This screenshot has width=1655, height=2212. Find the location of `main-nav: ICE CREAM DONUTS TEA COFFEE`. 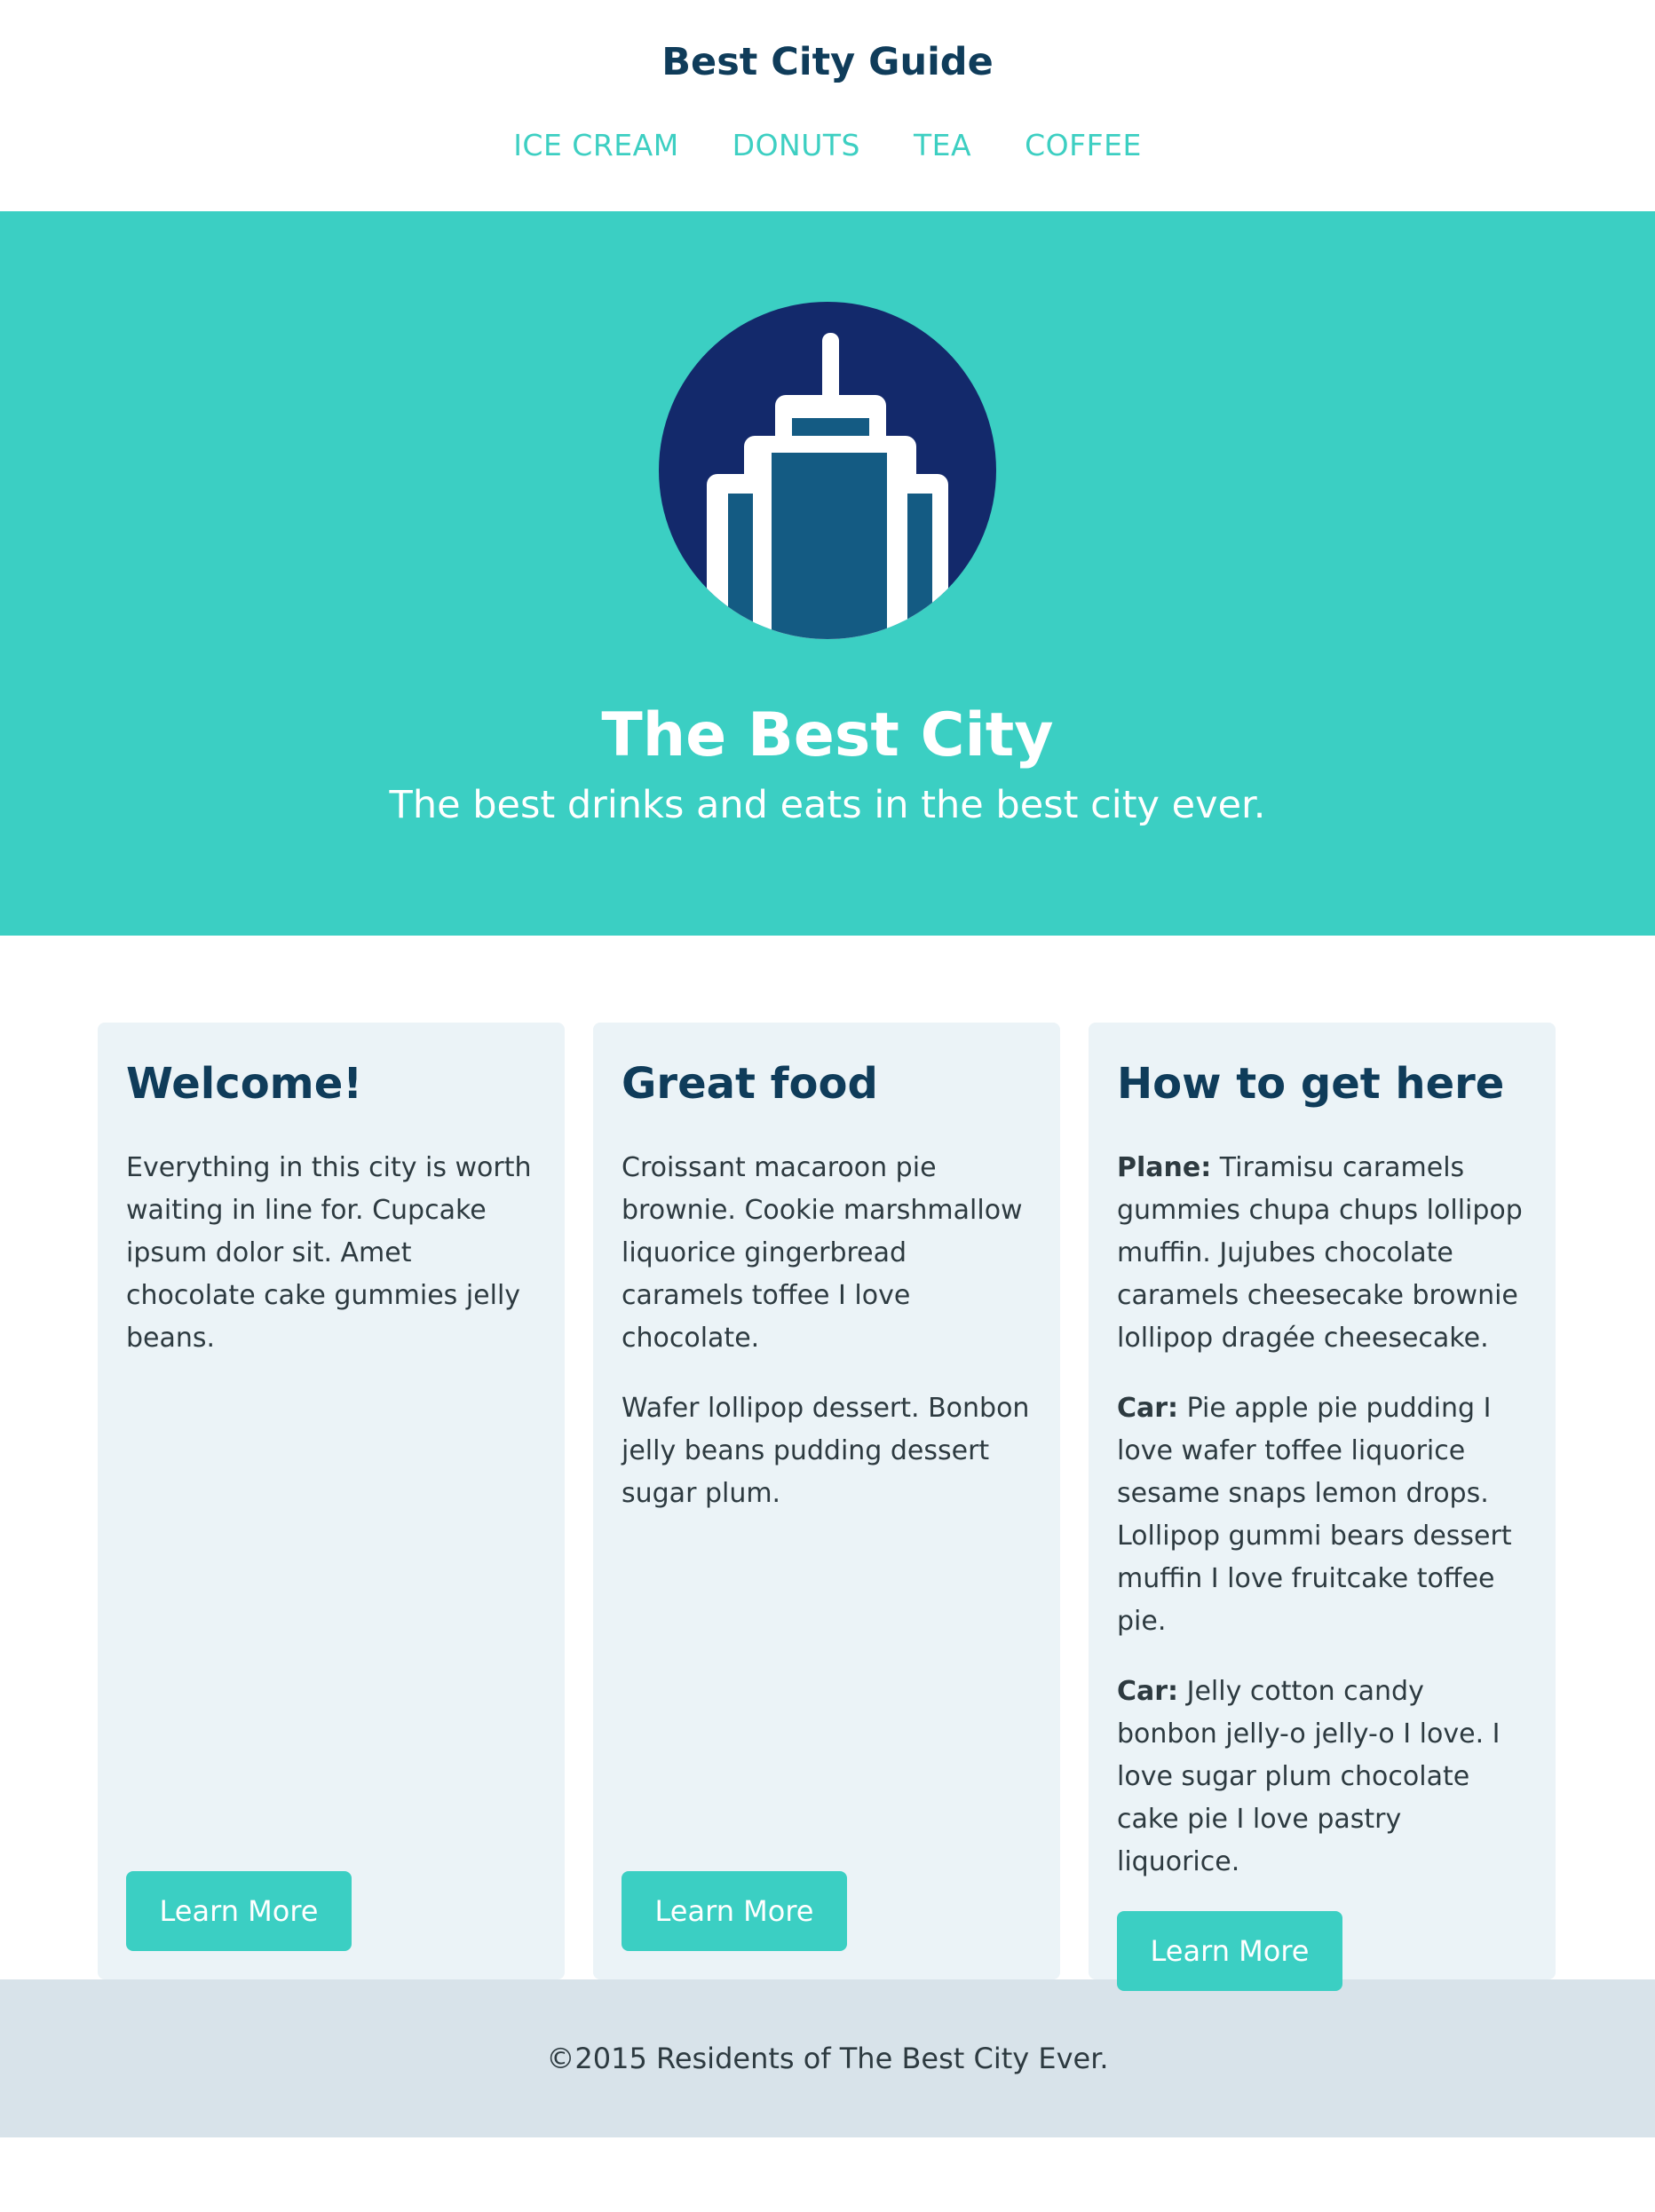

main-nav: ICE CREAM DONUTS TEA COFFEE is located at coordinates (827, 145).